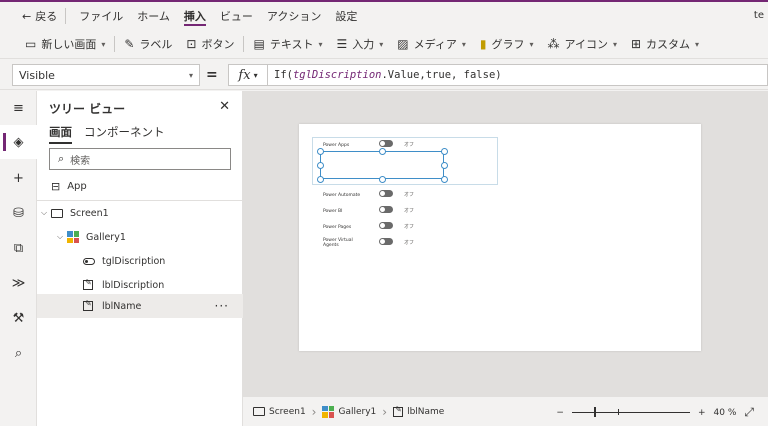 Image resolution: width=768 pixels, height=426 pixels. I want to click on tree-item-label: lblDiscription, so click(133, 285).